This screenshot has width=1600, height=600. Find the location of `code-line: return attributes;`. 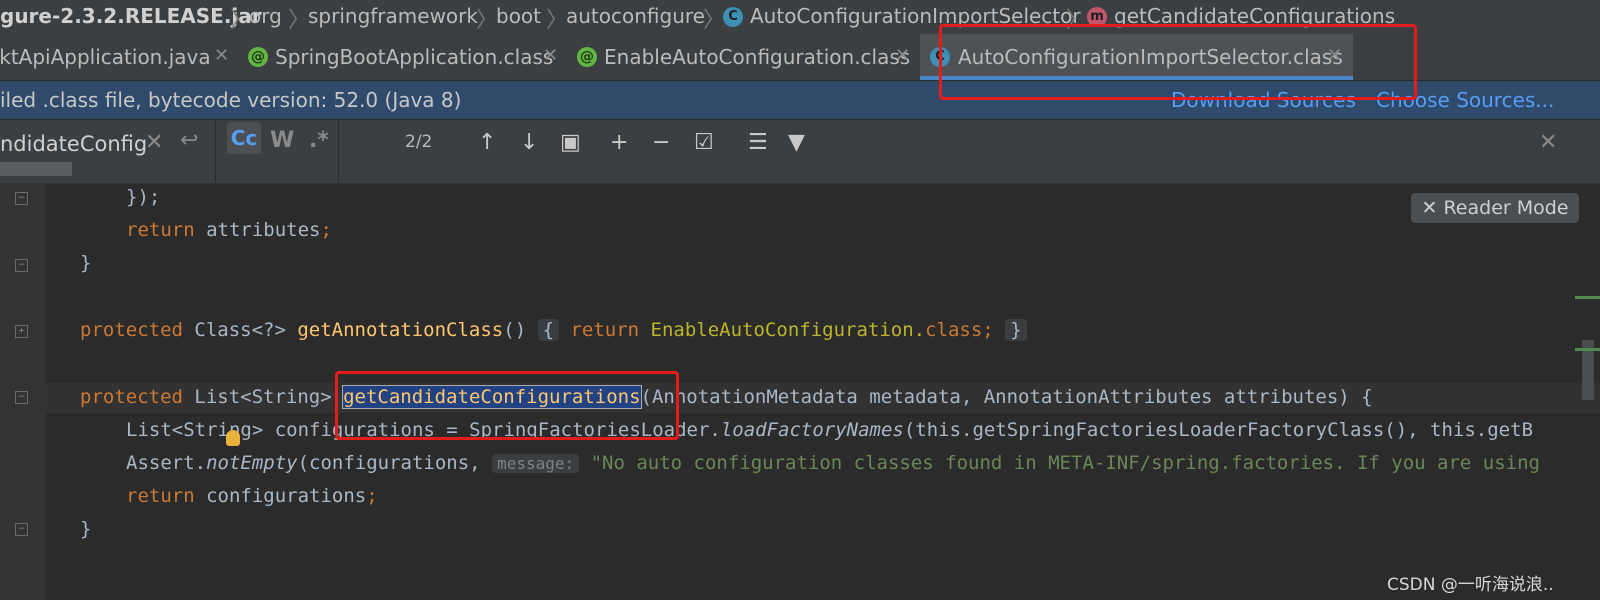

code-line: return attributes; is located at coordinates (229, 230).